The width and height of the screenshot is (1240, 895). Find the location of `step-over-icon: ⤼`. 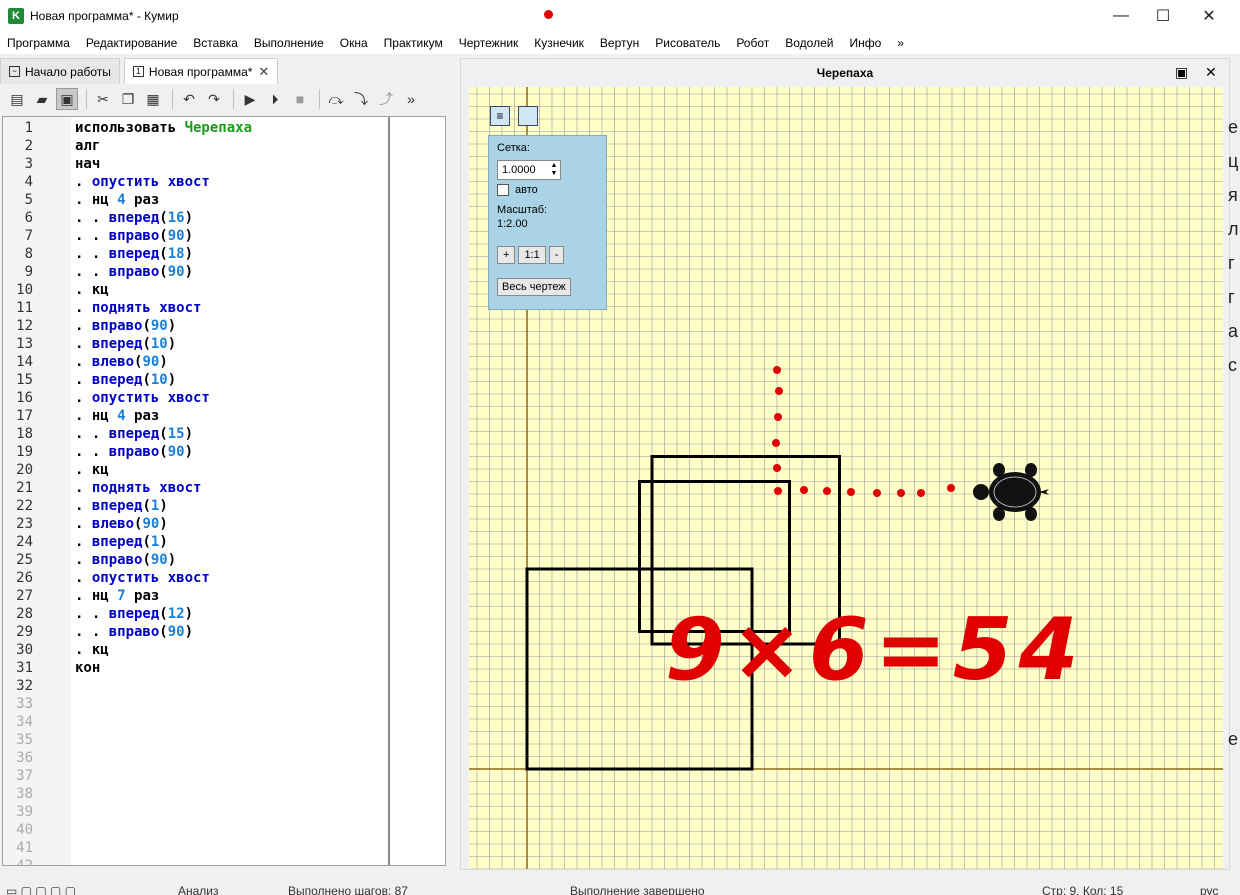

step-over-icon: ⤼ is located at coordinates (336, 99).